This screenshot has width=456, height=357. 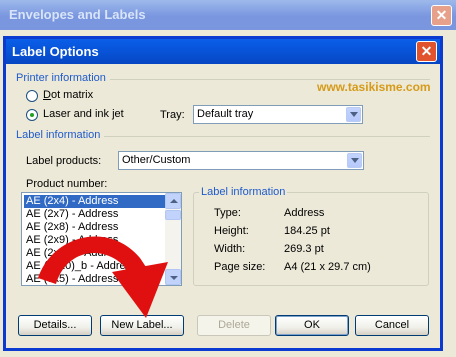 I want to click on arrow-head, so click(x=140, y=290).